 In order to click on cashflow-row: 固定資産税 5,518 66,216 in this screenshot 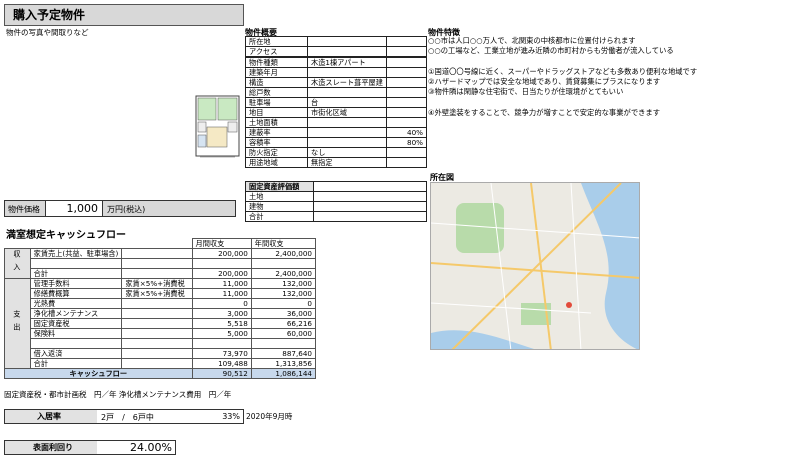, I will do `click(161, 323)`.